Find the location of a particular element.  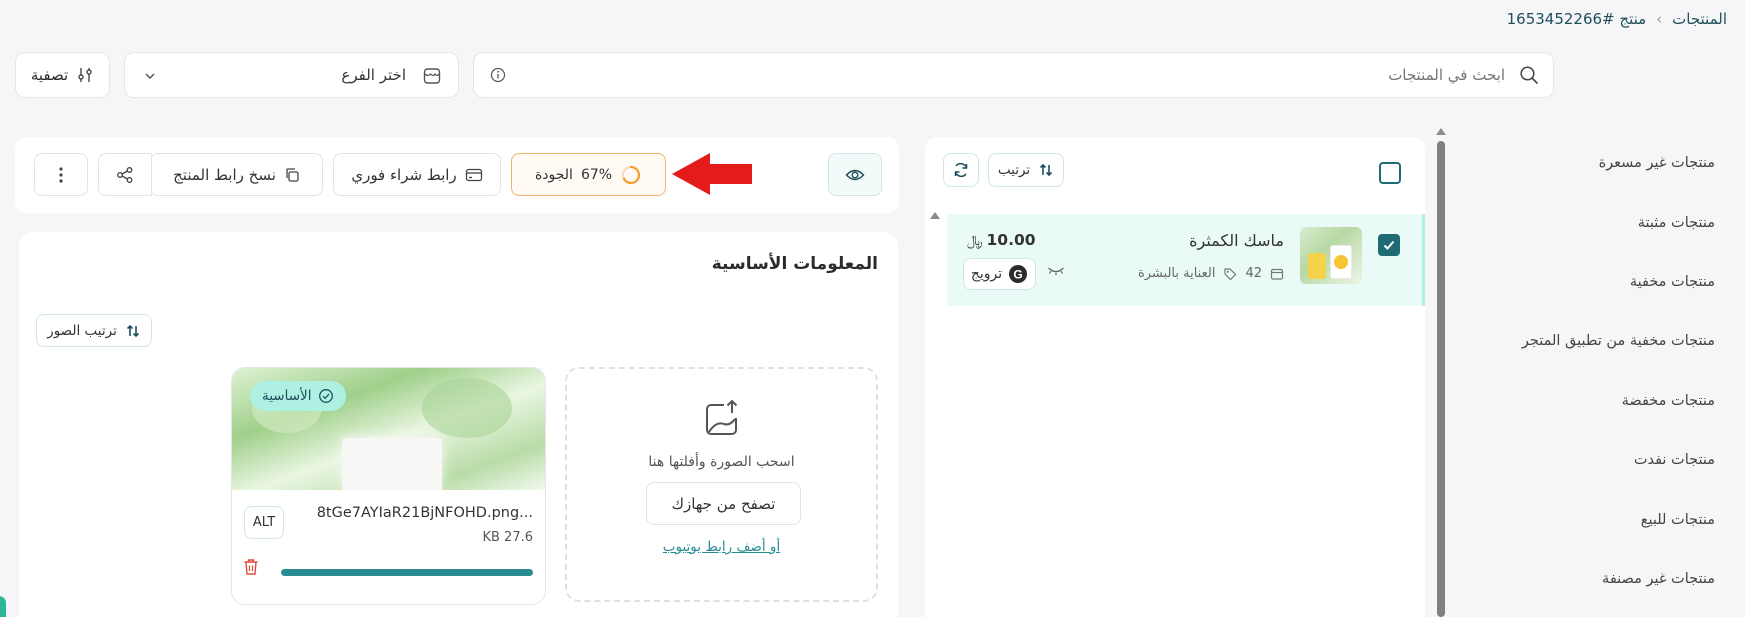

image-upload-icon is located at coordinates (722, 419).